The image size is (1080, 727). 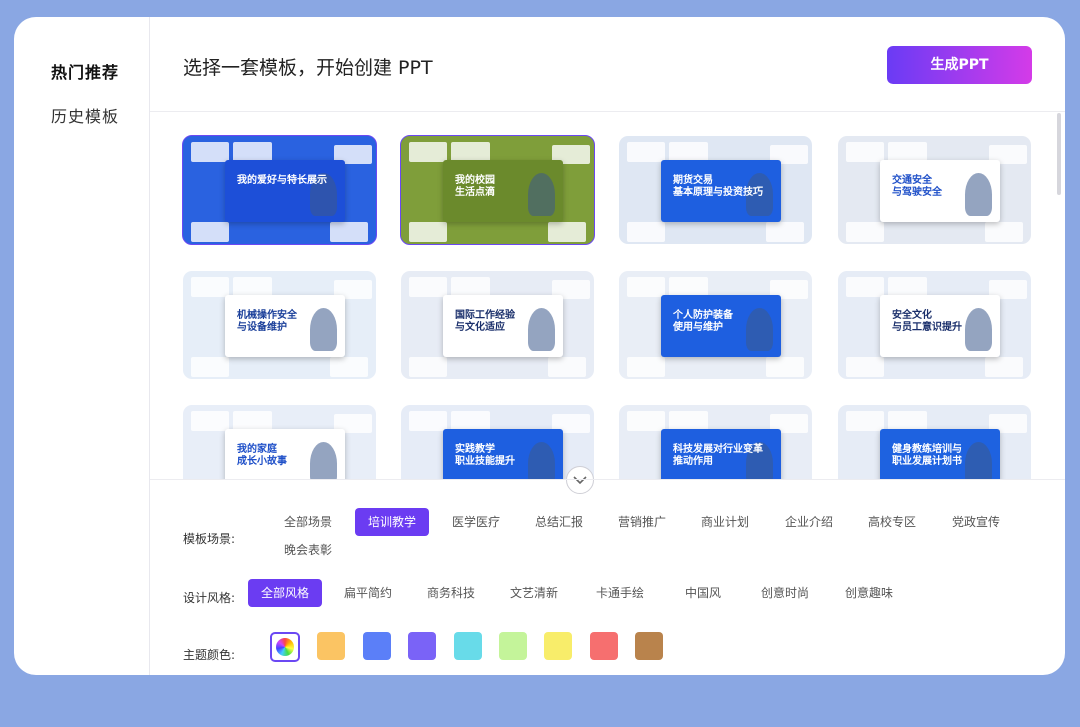 I want to click on thumbnail-title: 我的爱好与特长展示, so click(x=282, y=180).